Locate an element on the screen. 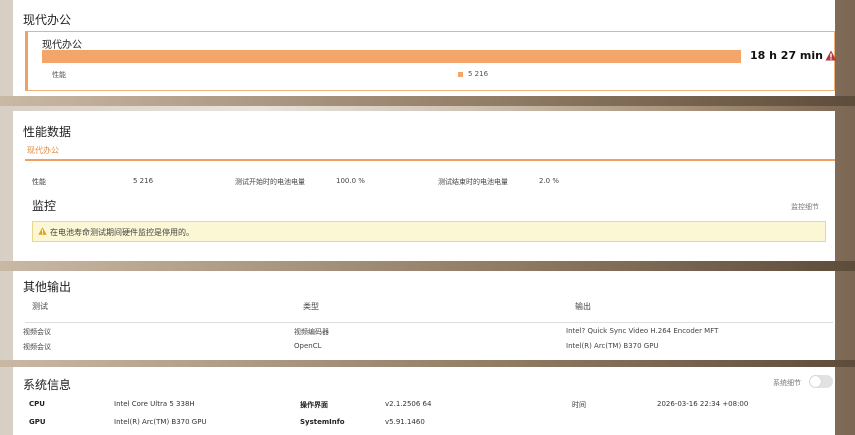 This screenshot has width=855, height=435. start-battery-value: 100.0 % is located at coordinates (350, 181).